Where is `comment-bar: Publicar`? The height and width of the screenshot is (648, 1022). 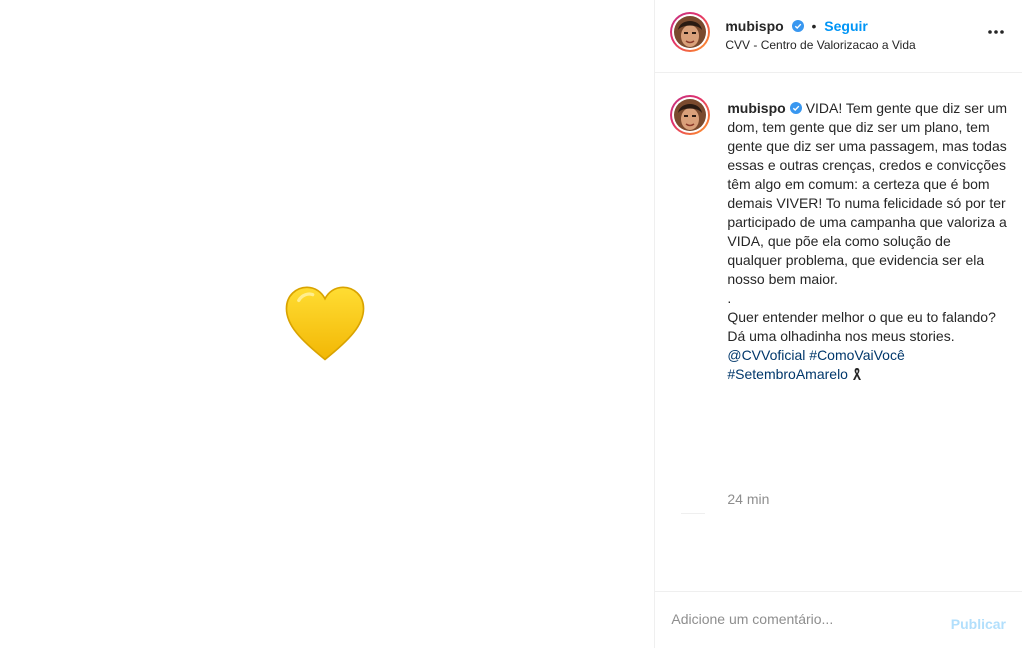 comment-bar: Publicar is located at coordinates (838, 620).